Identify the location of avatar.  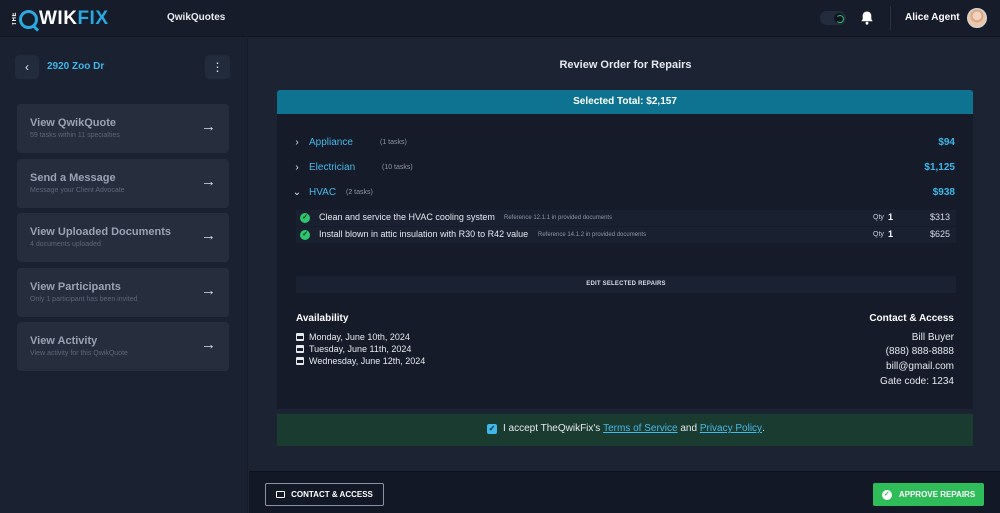
(977, 18).